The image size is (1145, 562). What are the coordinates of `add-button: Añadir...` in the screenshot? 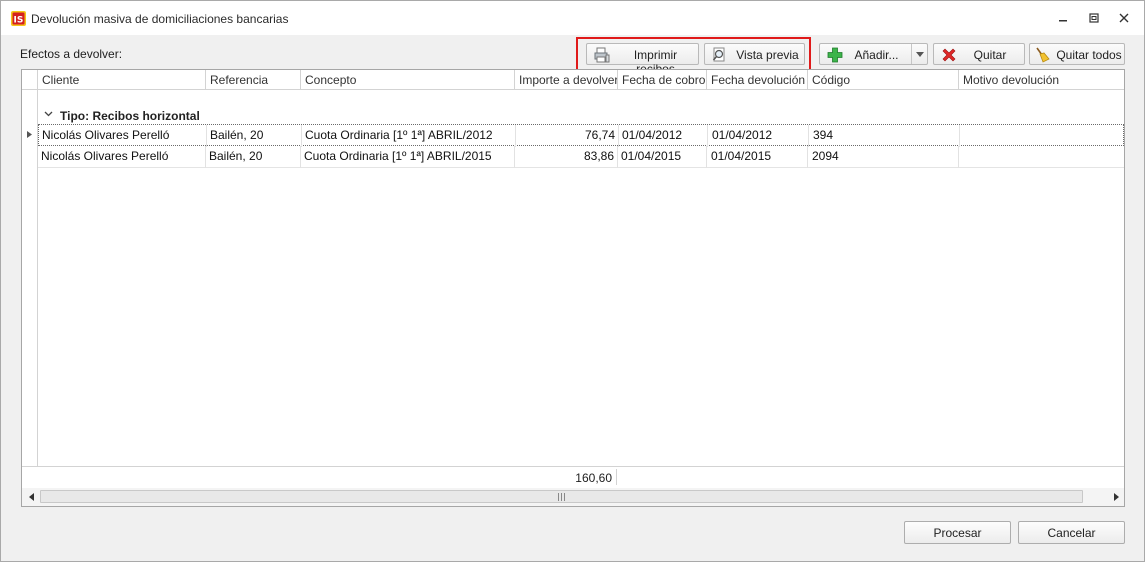 It's located at (873, 54).